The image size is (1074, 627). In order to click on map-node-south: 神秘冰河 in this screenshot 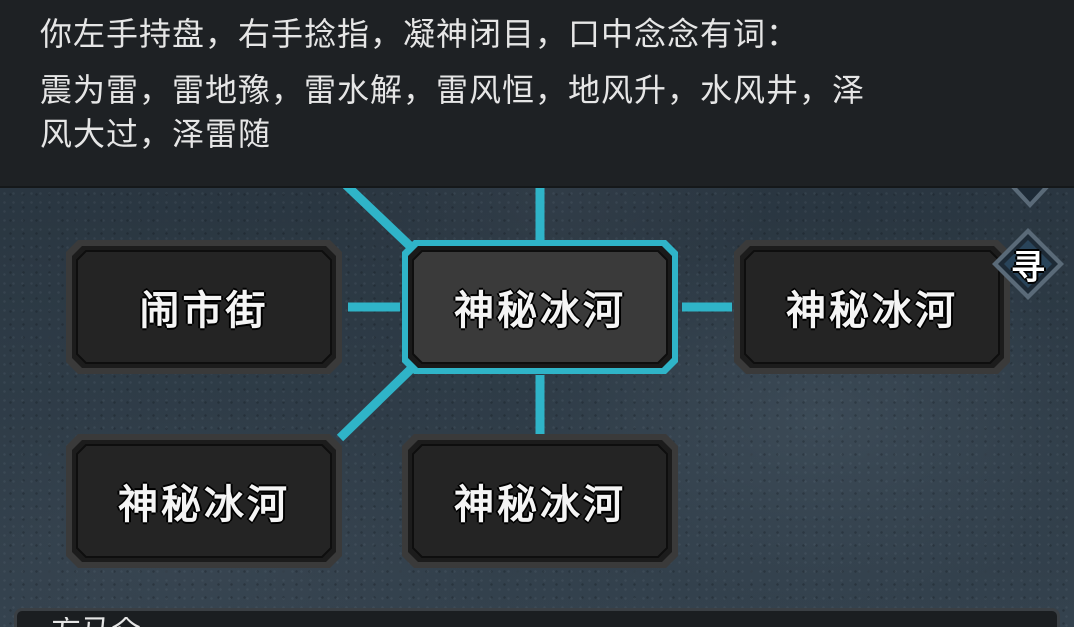, I will do `click(540, 501)`.